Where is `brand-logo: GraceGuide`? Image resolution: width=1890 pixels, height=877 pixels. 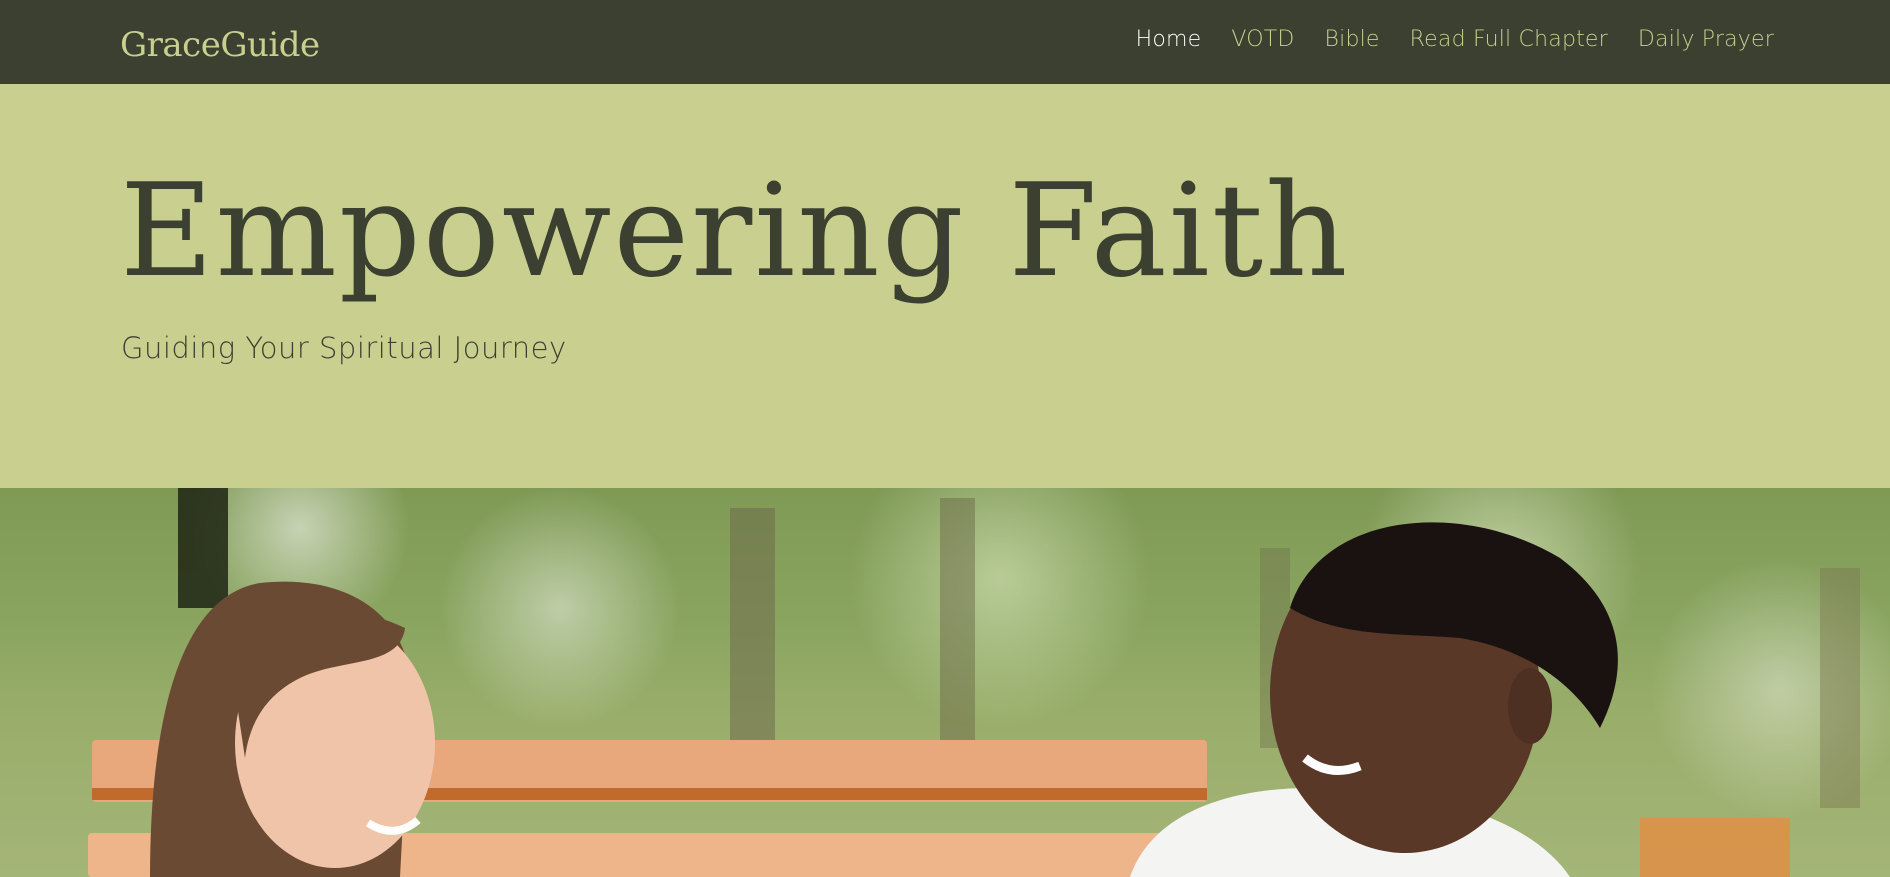
brand-logo: GraceGuide is located at coordinates (220, 45).